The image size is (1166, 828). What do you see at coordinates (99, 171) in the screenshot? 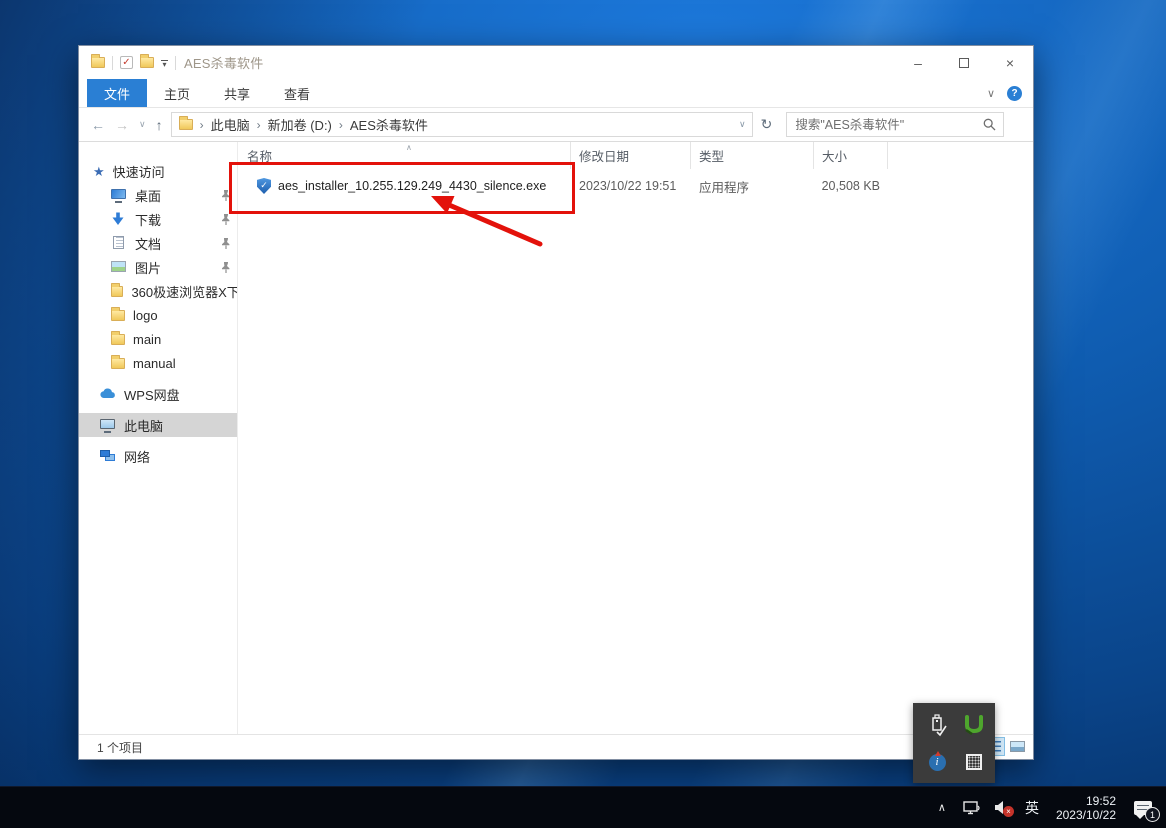
I see `star-icon: ★` at bounding box center [99, 171].